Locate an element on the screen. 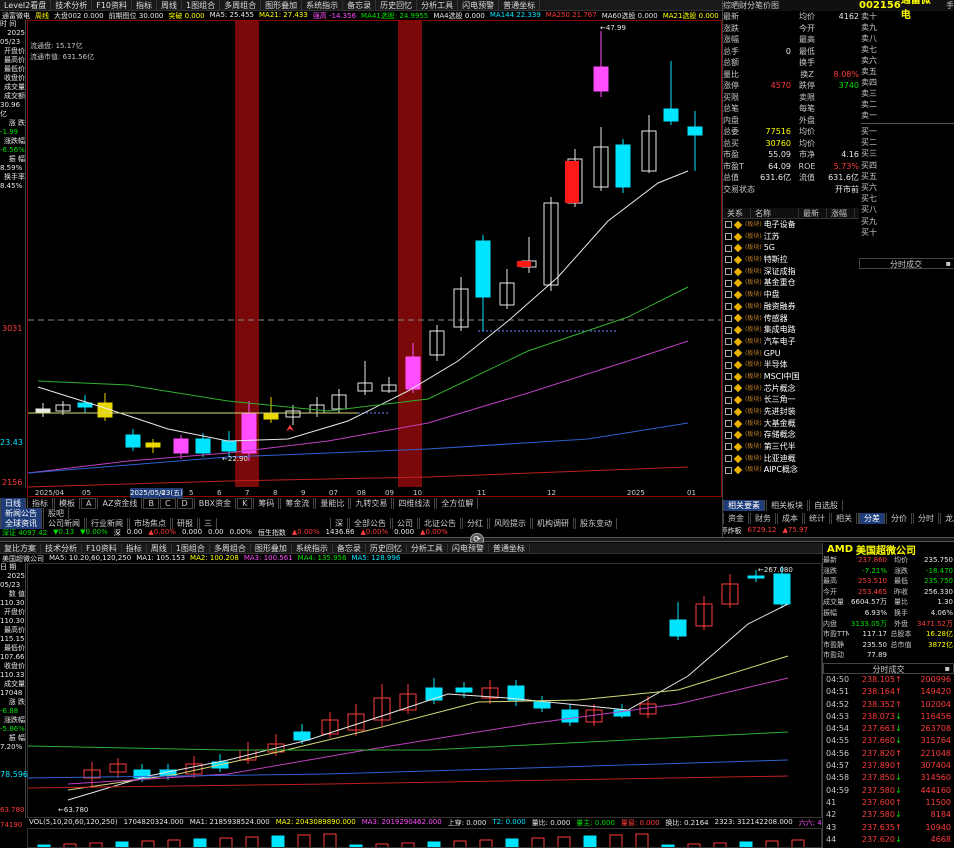 The image size is (954, 848). top-ind-tab-3: A is located at coordinates (89, 503).